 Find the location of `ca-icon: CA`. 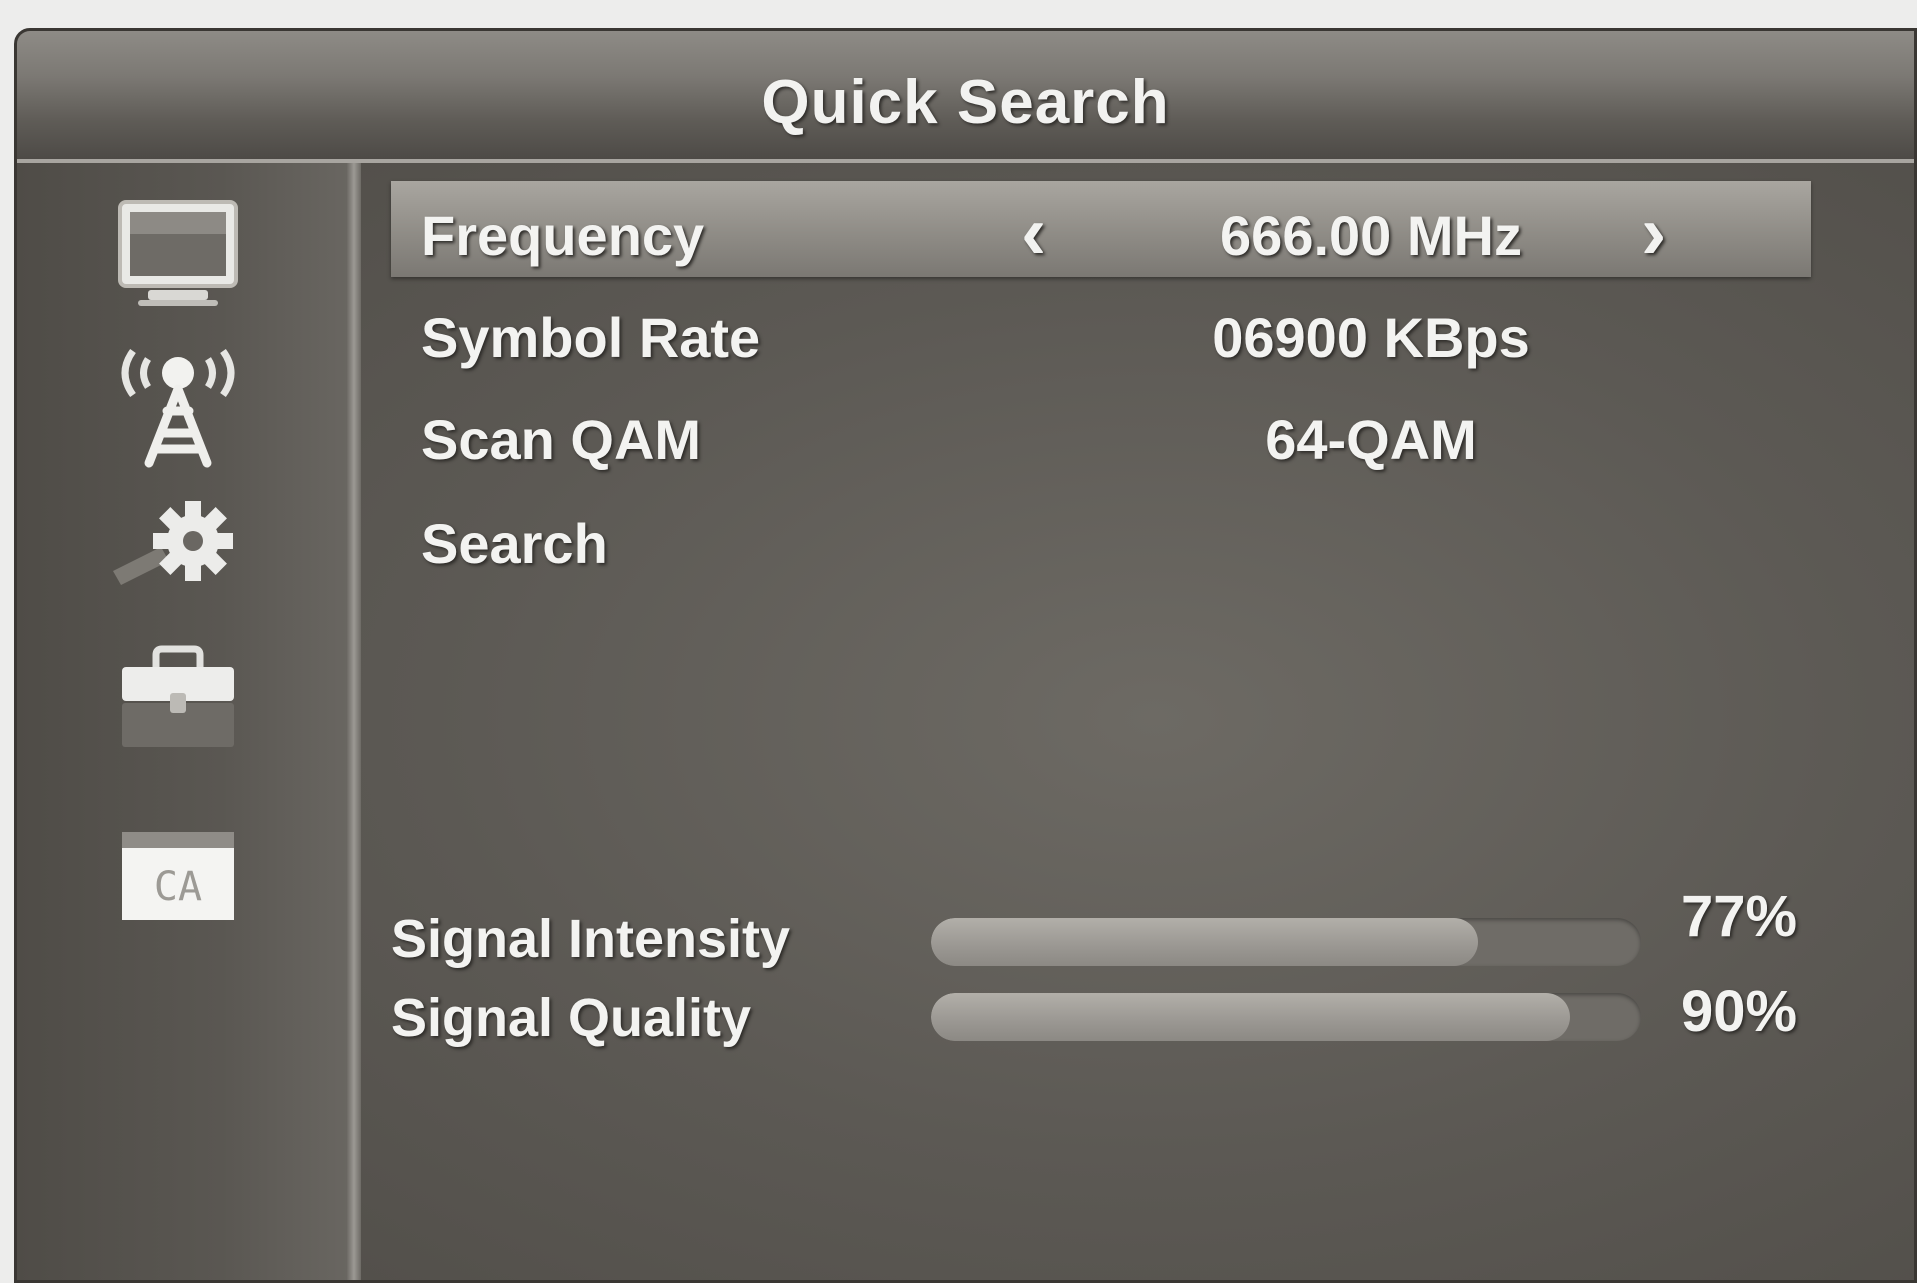

ca-icon: CA is located at coordinates (178, 876).